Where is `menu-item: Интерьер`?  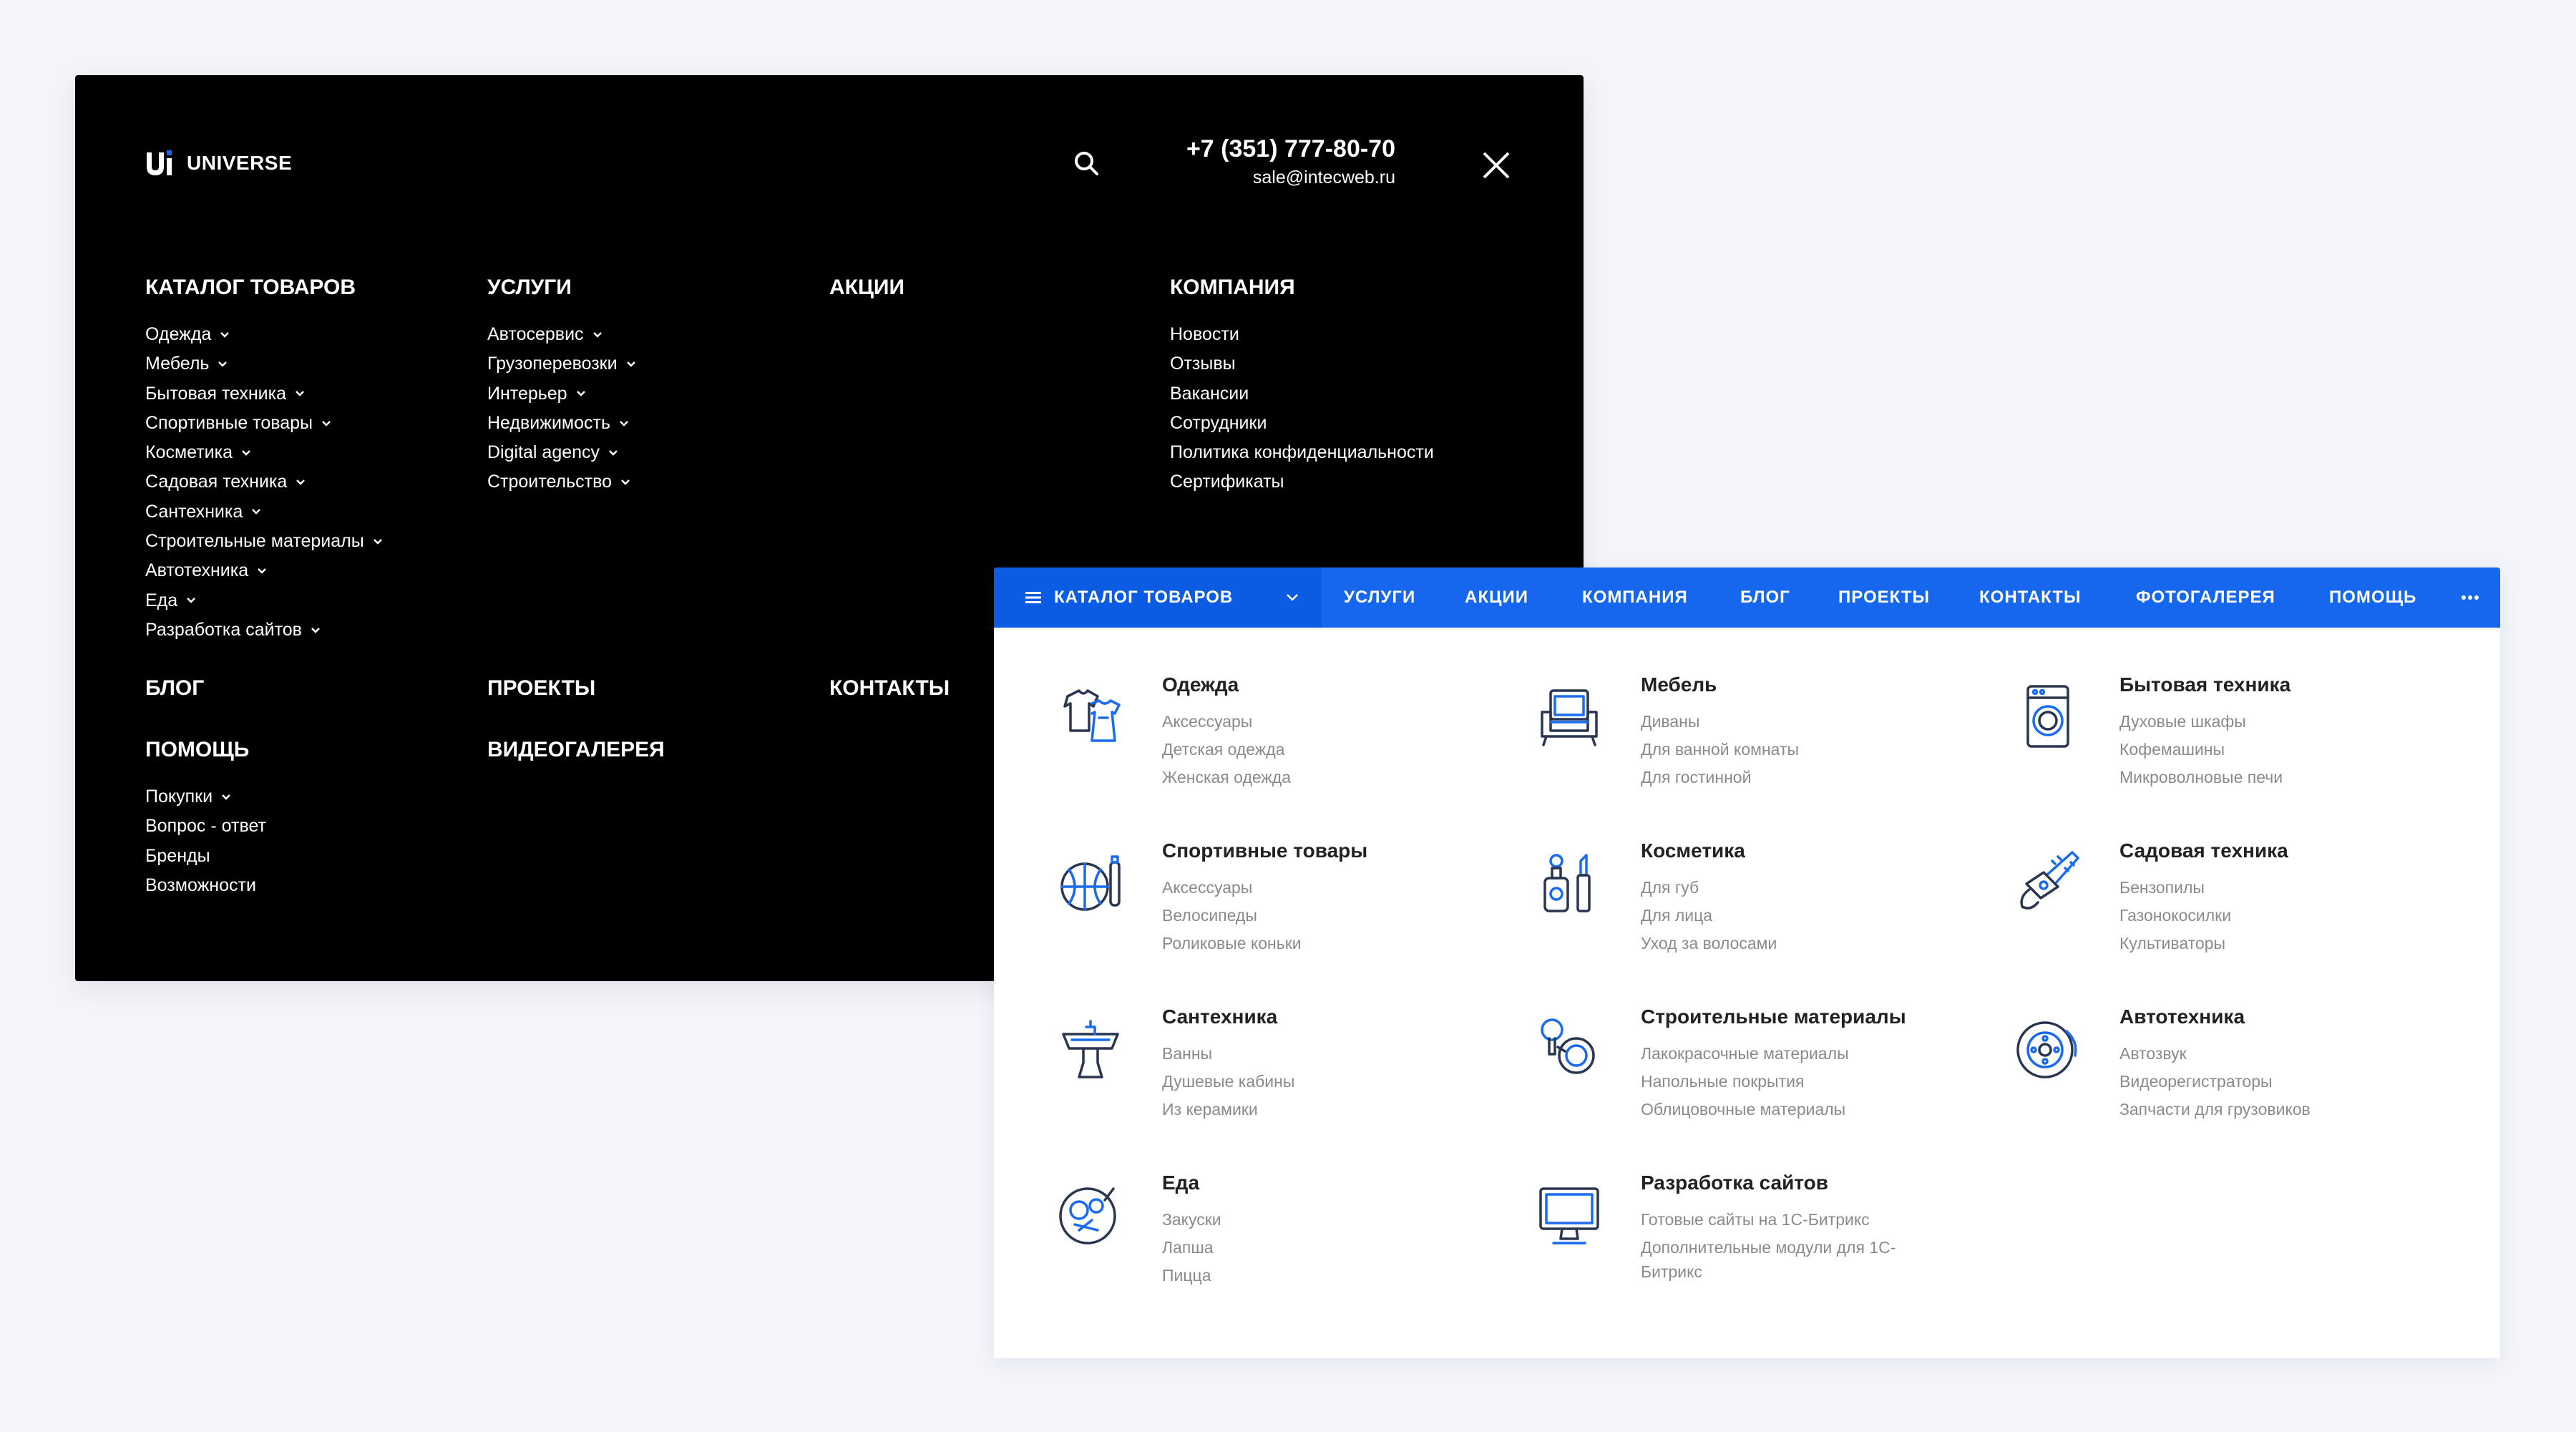 menu-item: Интерьер is located at coordinates (561, 394).